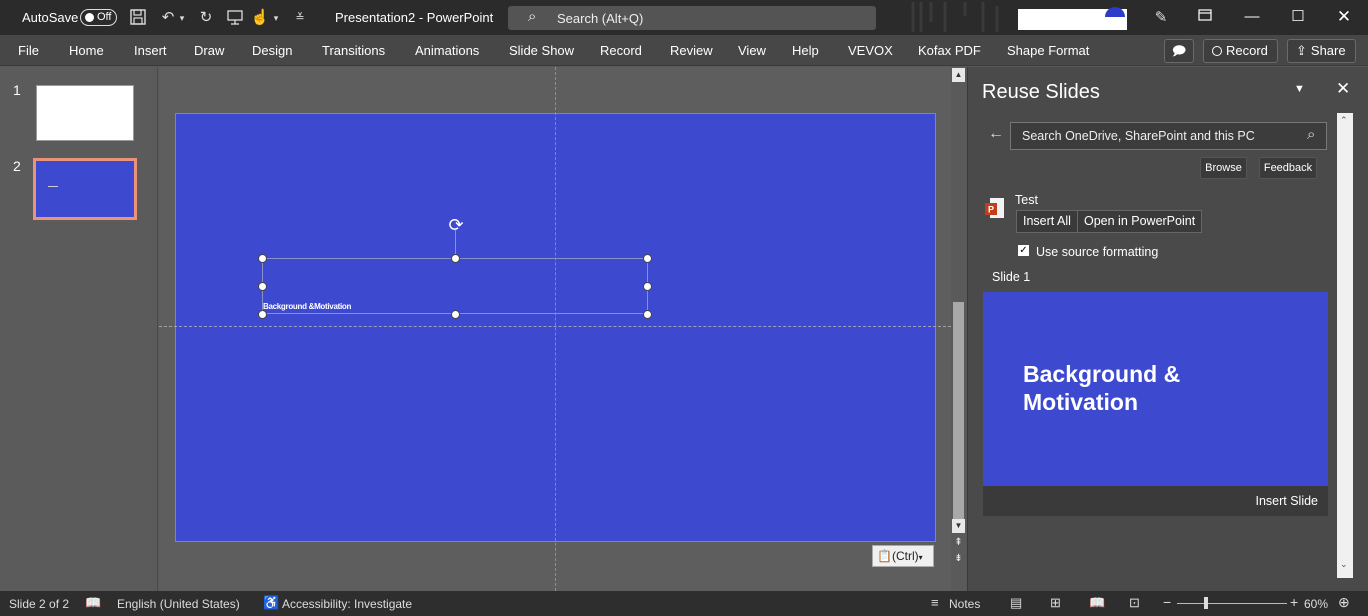 The width and height of the screenshot is (1368, 616). What do you see at coordinates (1102, 374) in the screenshot?
I see `preview-title-line1: Background &` at bounding box center [1102, 374].